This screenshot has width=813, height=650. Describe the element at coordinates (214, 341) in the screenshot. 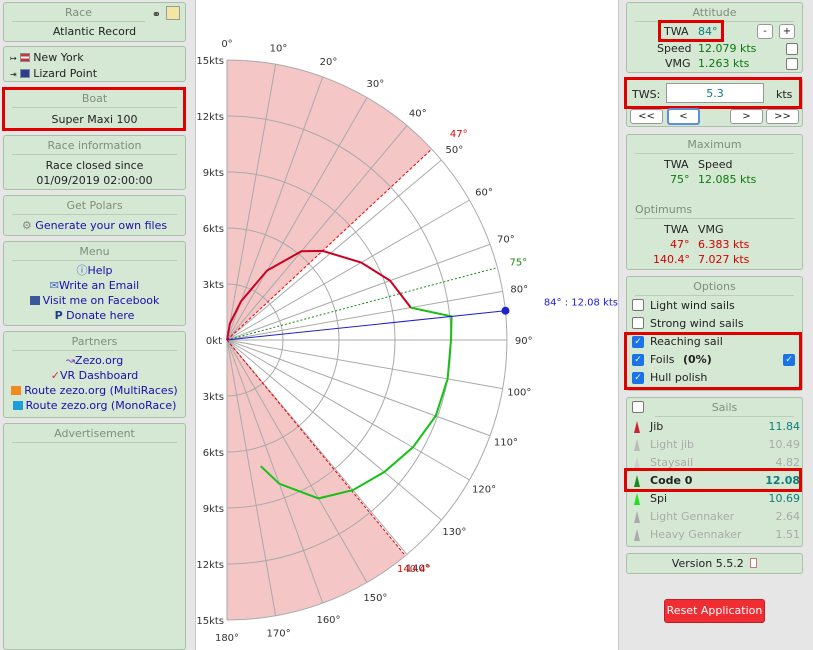

I see `zero-label: 0kt` at that location.